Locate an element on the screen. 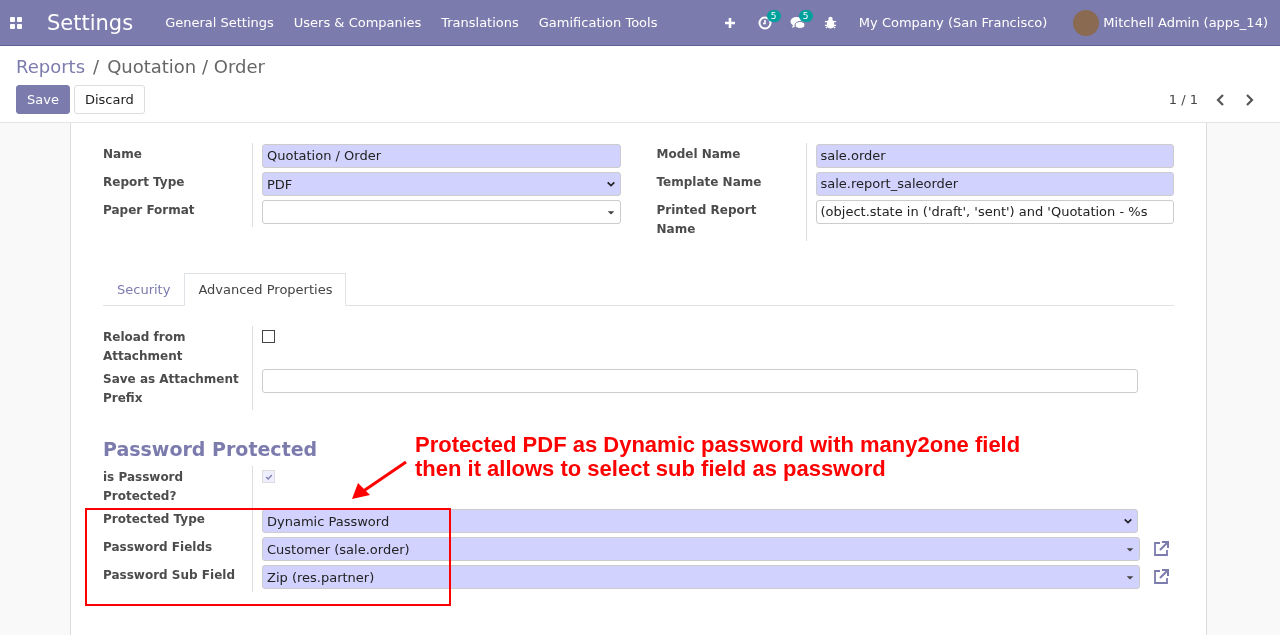 The image size is (1280, 635). menu-item: Users & Companies is located at coordinates (357, 22).